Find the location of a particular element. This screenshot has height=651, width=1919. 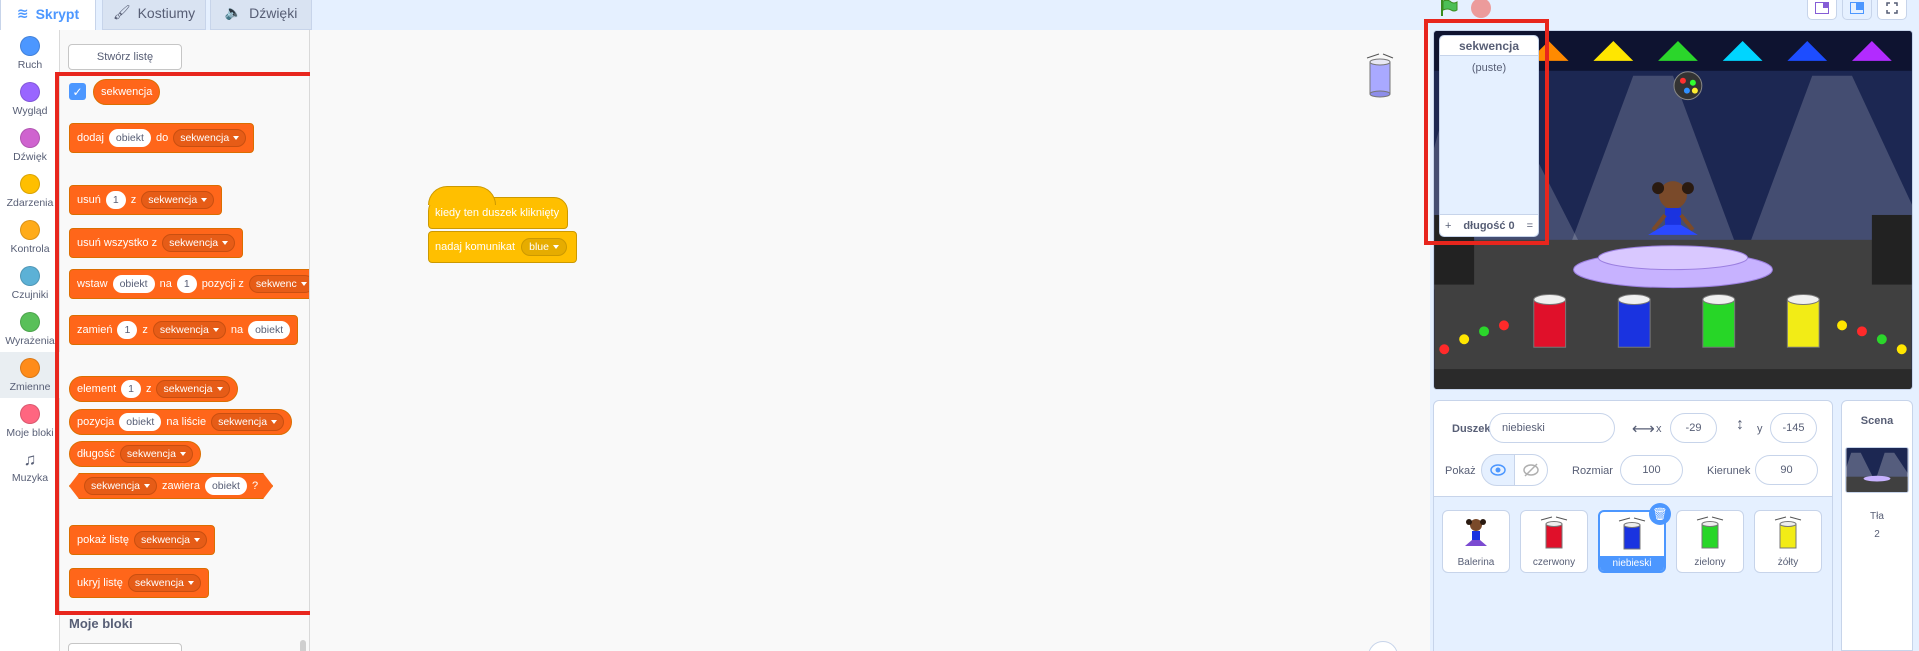

monitor-highlight-box is located at coordinates (1486, 132).